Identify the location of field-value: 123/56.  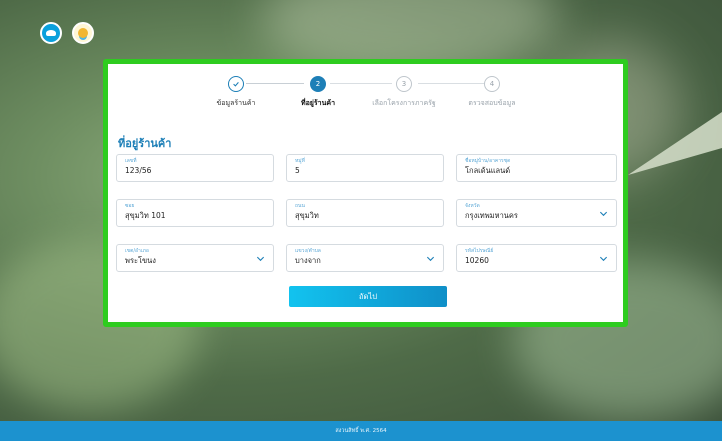
(138, 170).